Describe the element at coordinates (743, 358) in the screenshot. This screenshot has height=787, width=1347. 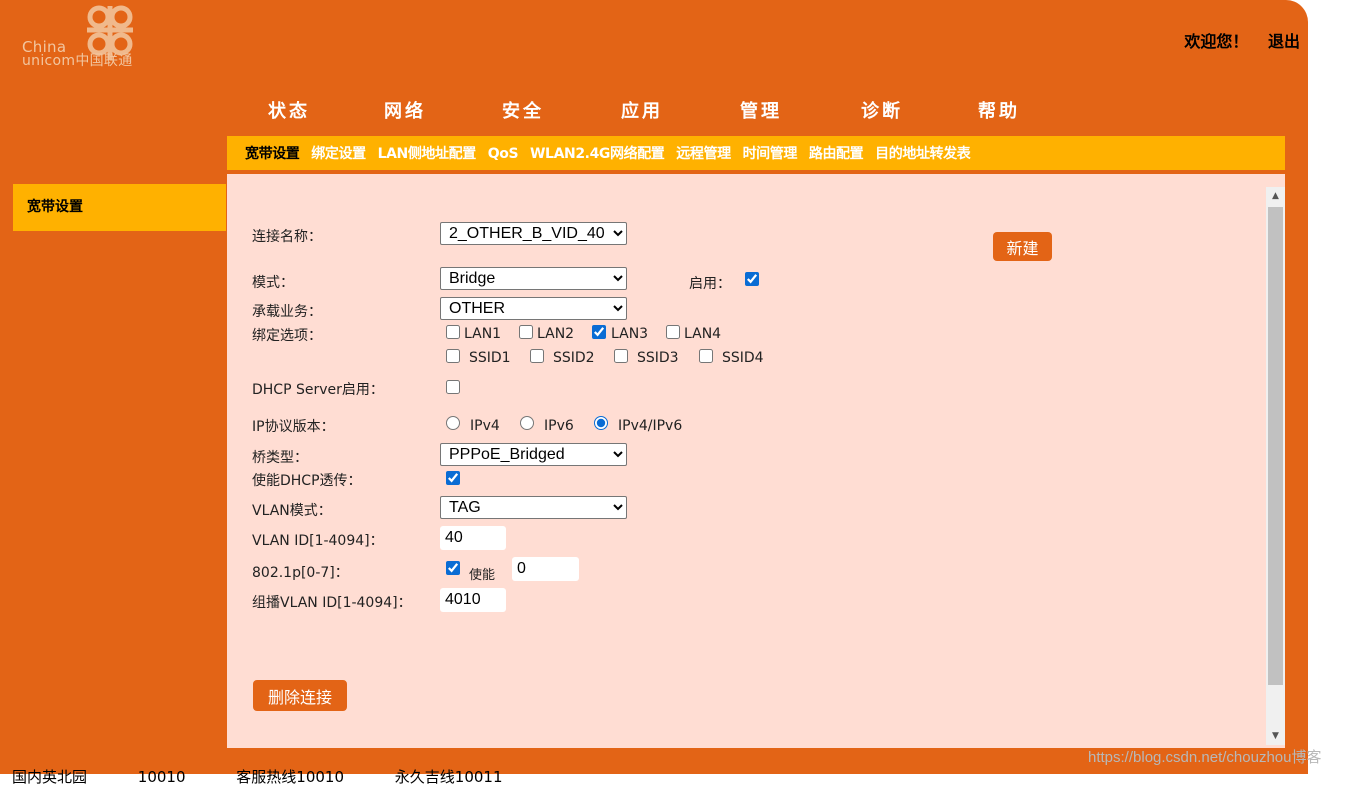
I see `binding-ssid4-label: SSID4` at that location.